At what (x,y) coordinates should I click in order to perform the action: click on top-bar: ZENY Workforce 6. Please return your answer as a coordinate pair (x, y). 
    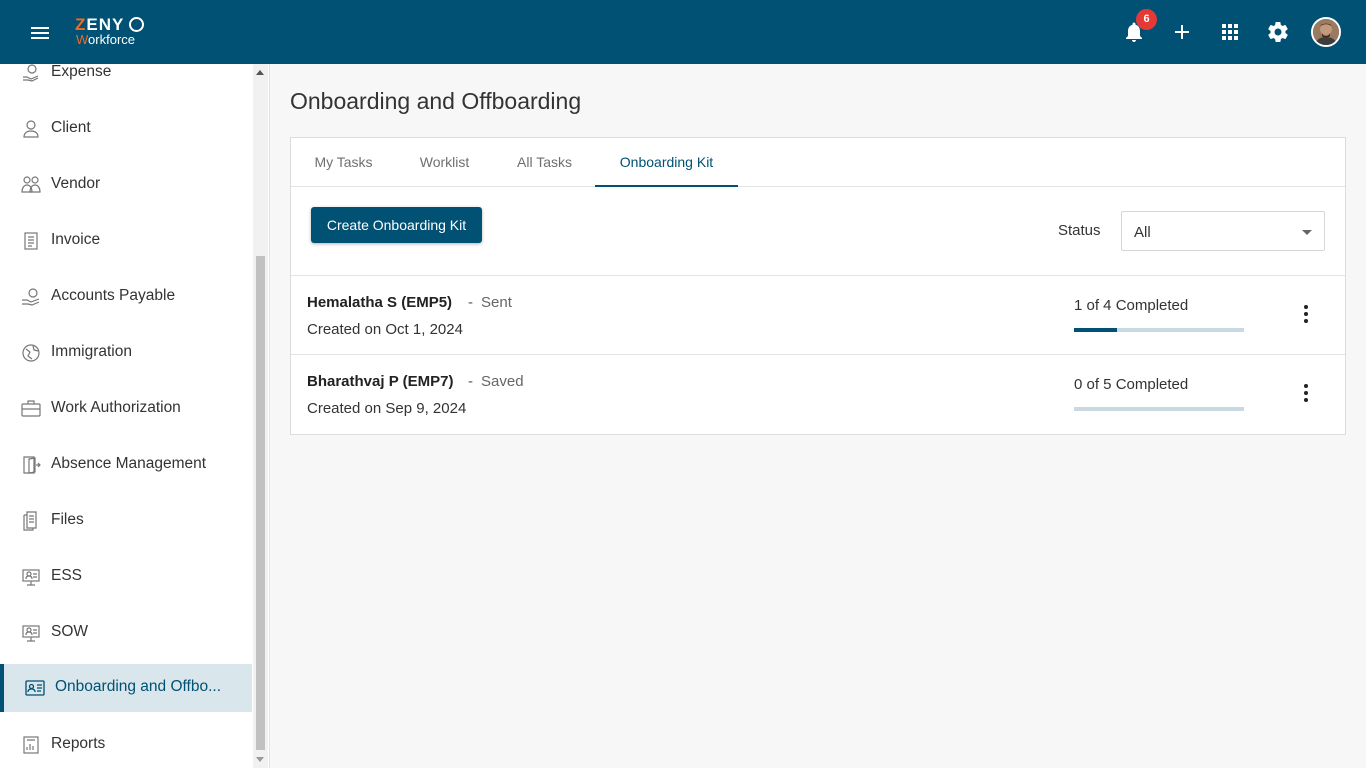
    Looking at the image, I should click on (683, 32).